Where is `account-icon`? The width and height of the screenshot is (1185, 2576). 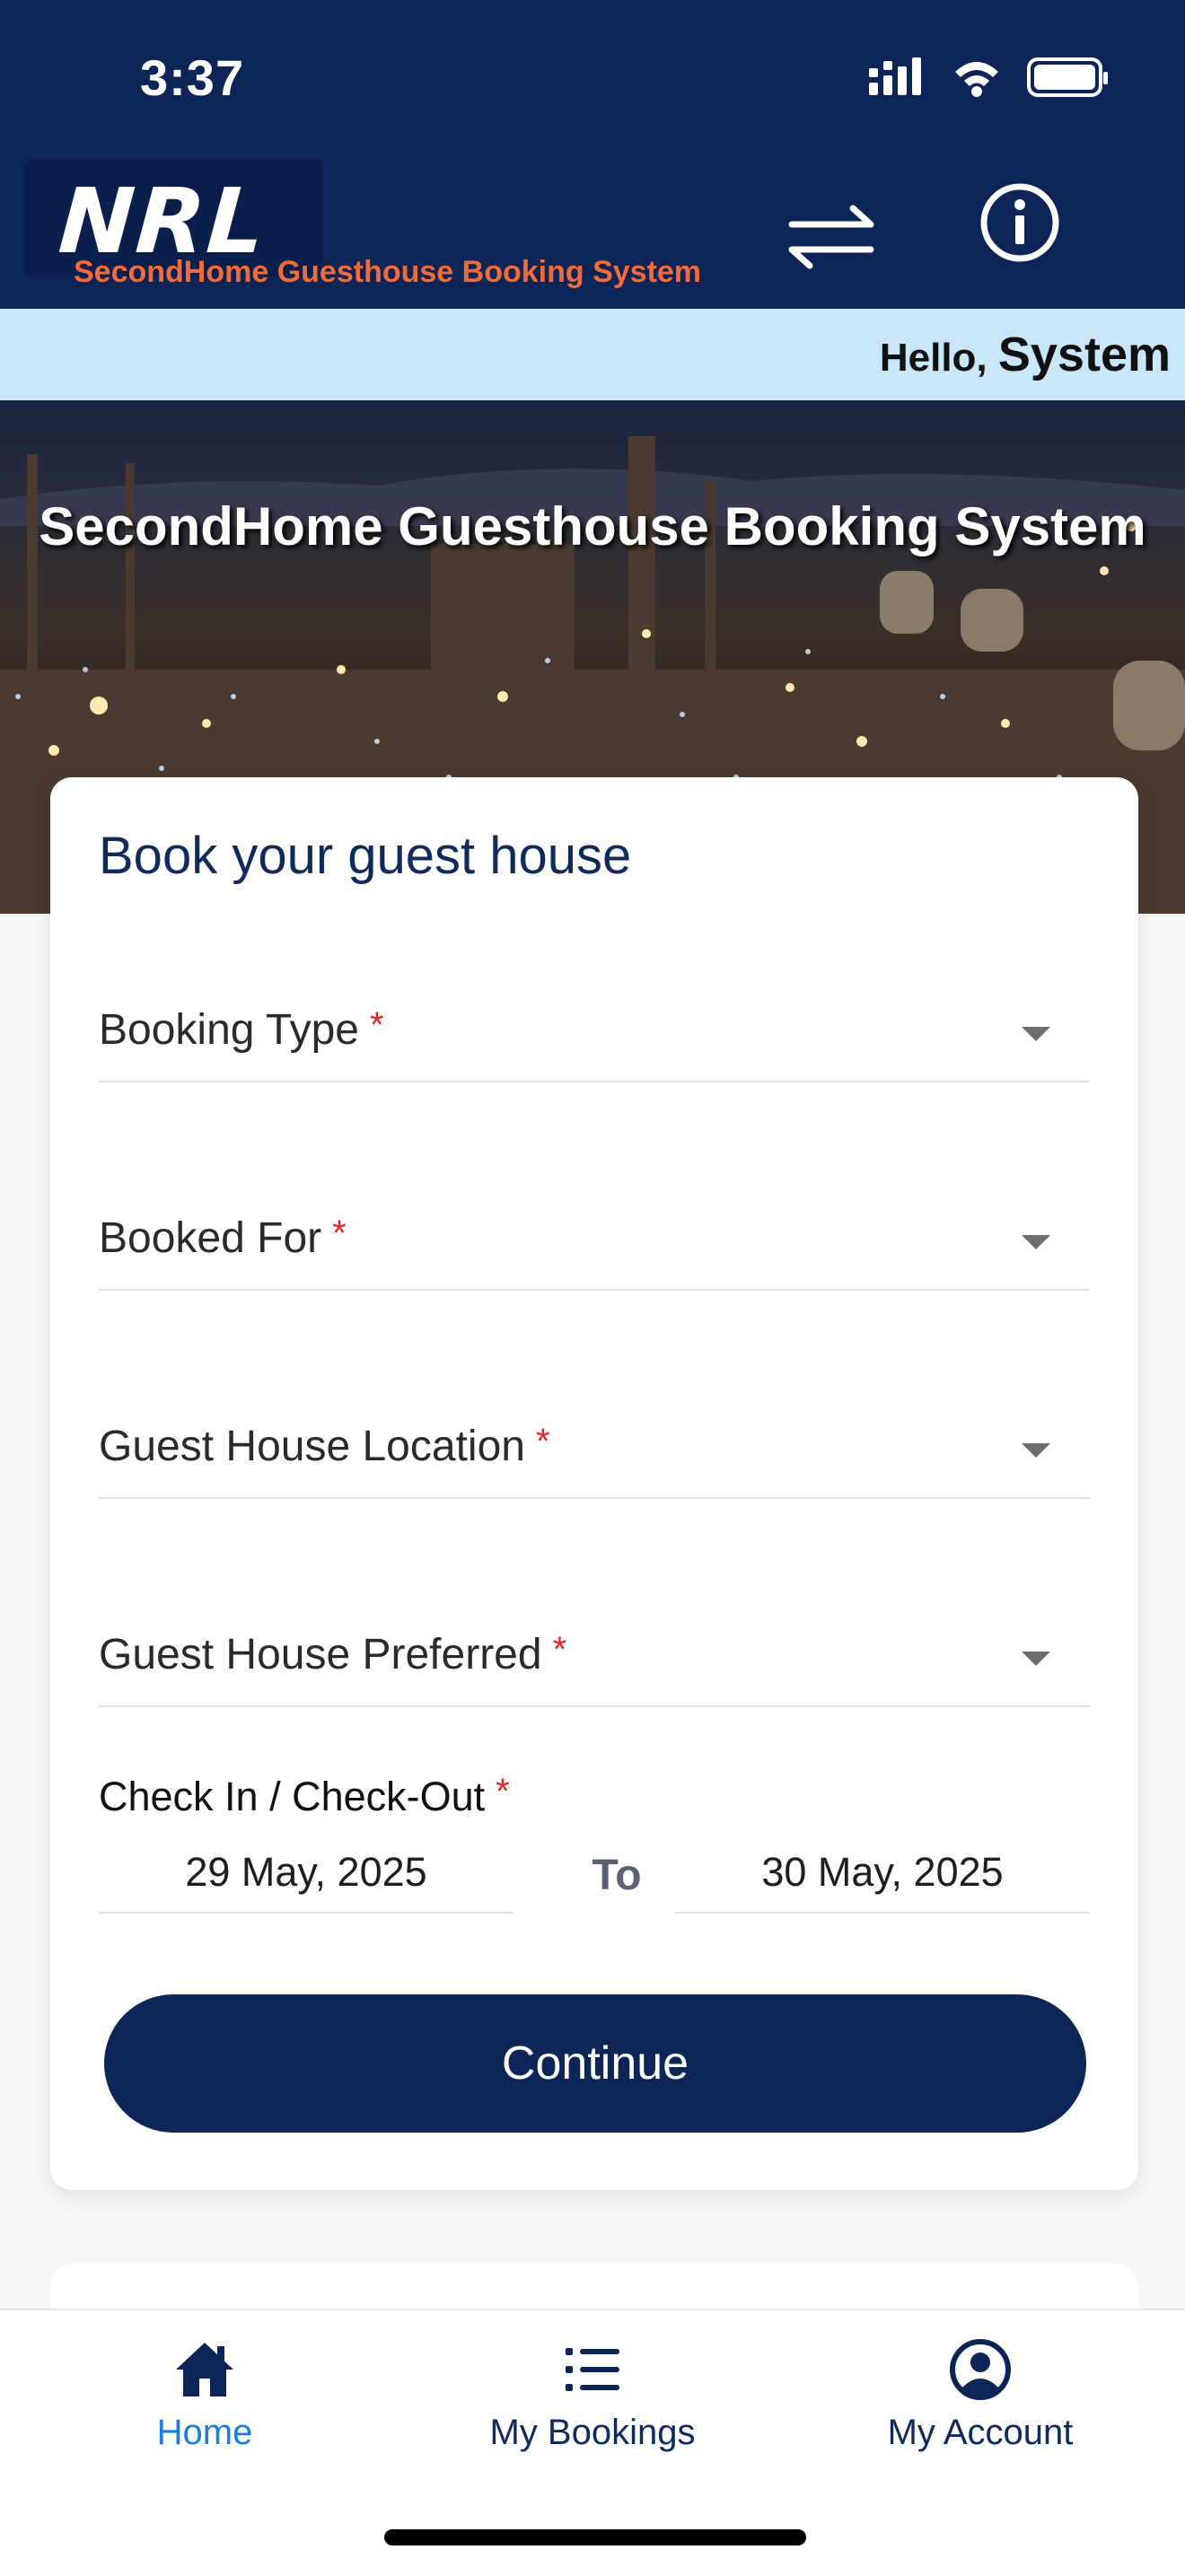 account-icon is located at coordinates (980, 2369).